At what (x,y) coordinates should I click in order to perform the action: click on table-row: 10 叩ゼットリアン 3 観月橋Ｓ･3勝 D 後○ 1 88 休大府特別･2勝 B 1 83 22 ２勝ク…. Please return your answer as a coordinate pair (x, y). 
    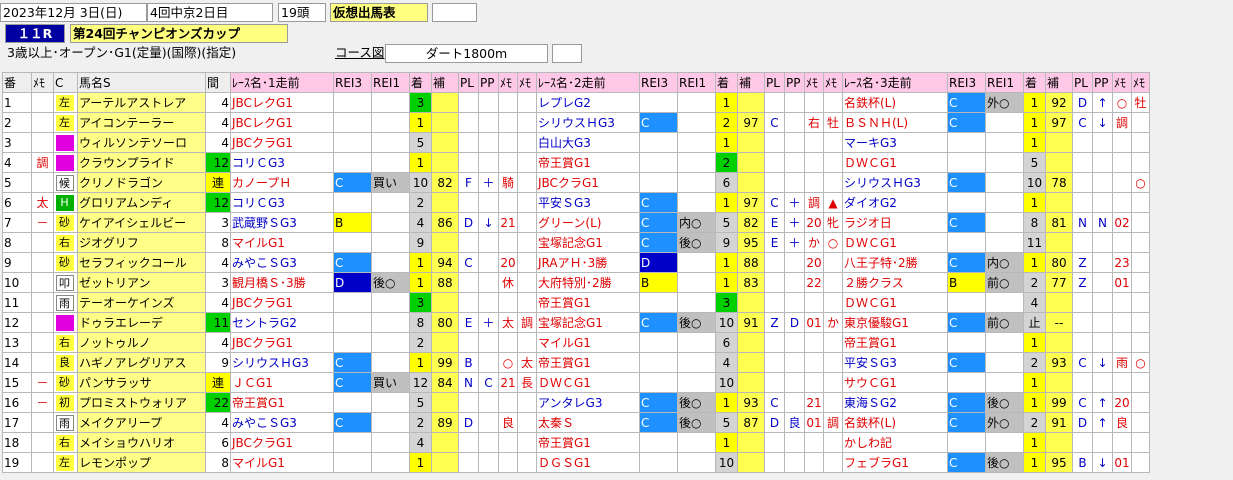
    Looking at the image, I should click on (576, 282).